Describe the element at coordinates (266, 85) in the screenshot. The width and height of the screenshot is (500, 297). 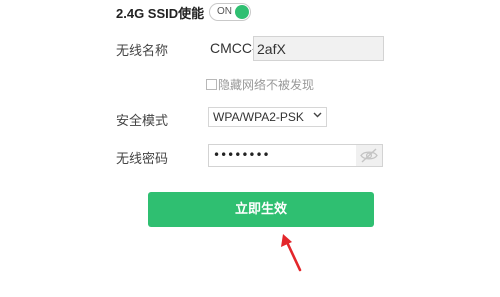
I see `hide-network-label: 隐藏网络不被发现` at that location.